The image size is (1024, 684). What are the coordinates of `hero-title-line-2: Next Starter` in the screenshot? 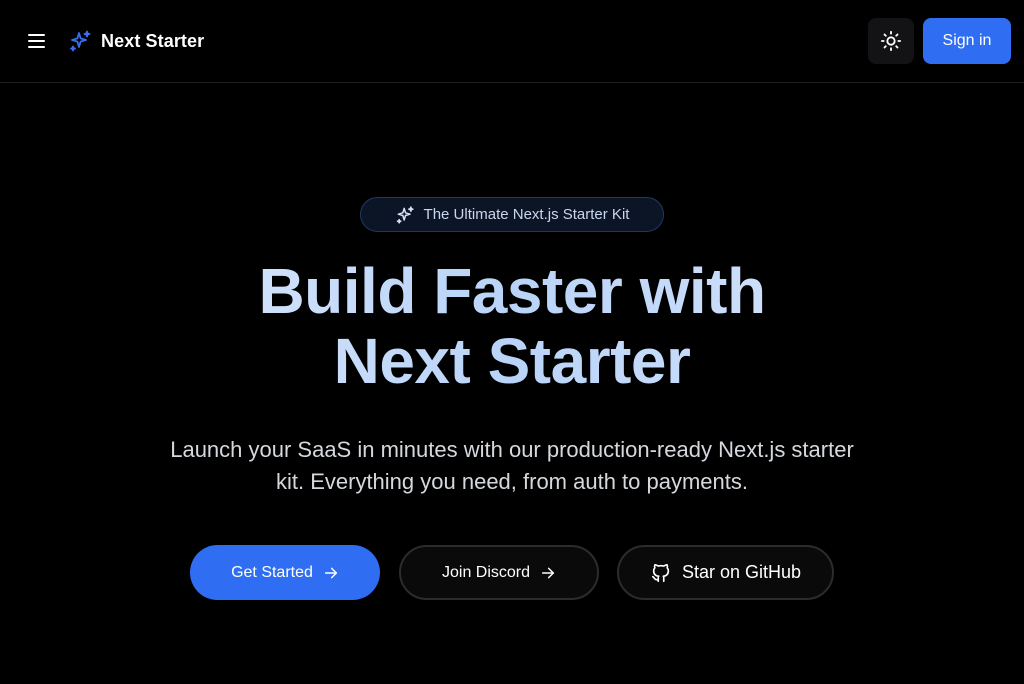 It's located at (512, 361).